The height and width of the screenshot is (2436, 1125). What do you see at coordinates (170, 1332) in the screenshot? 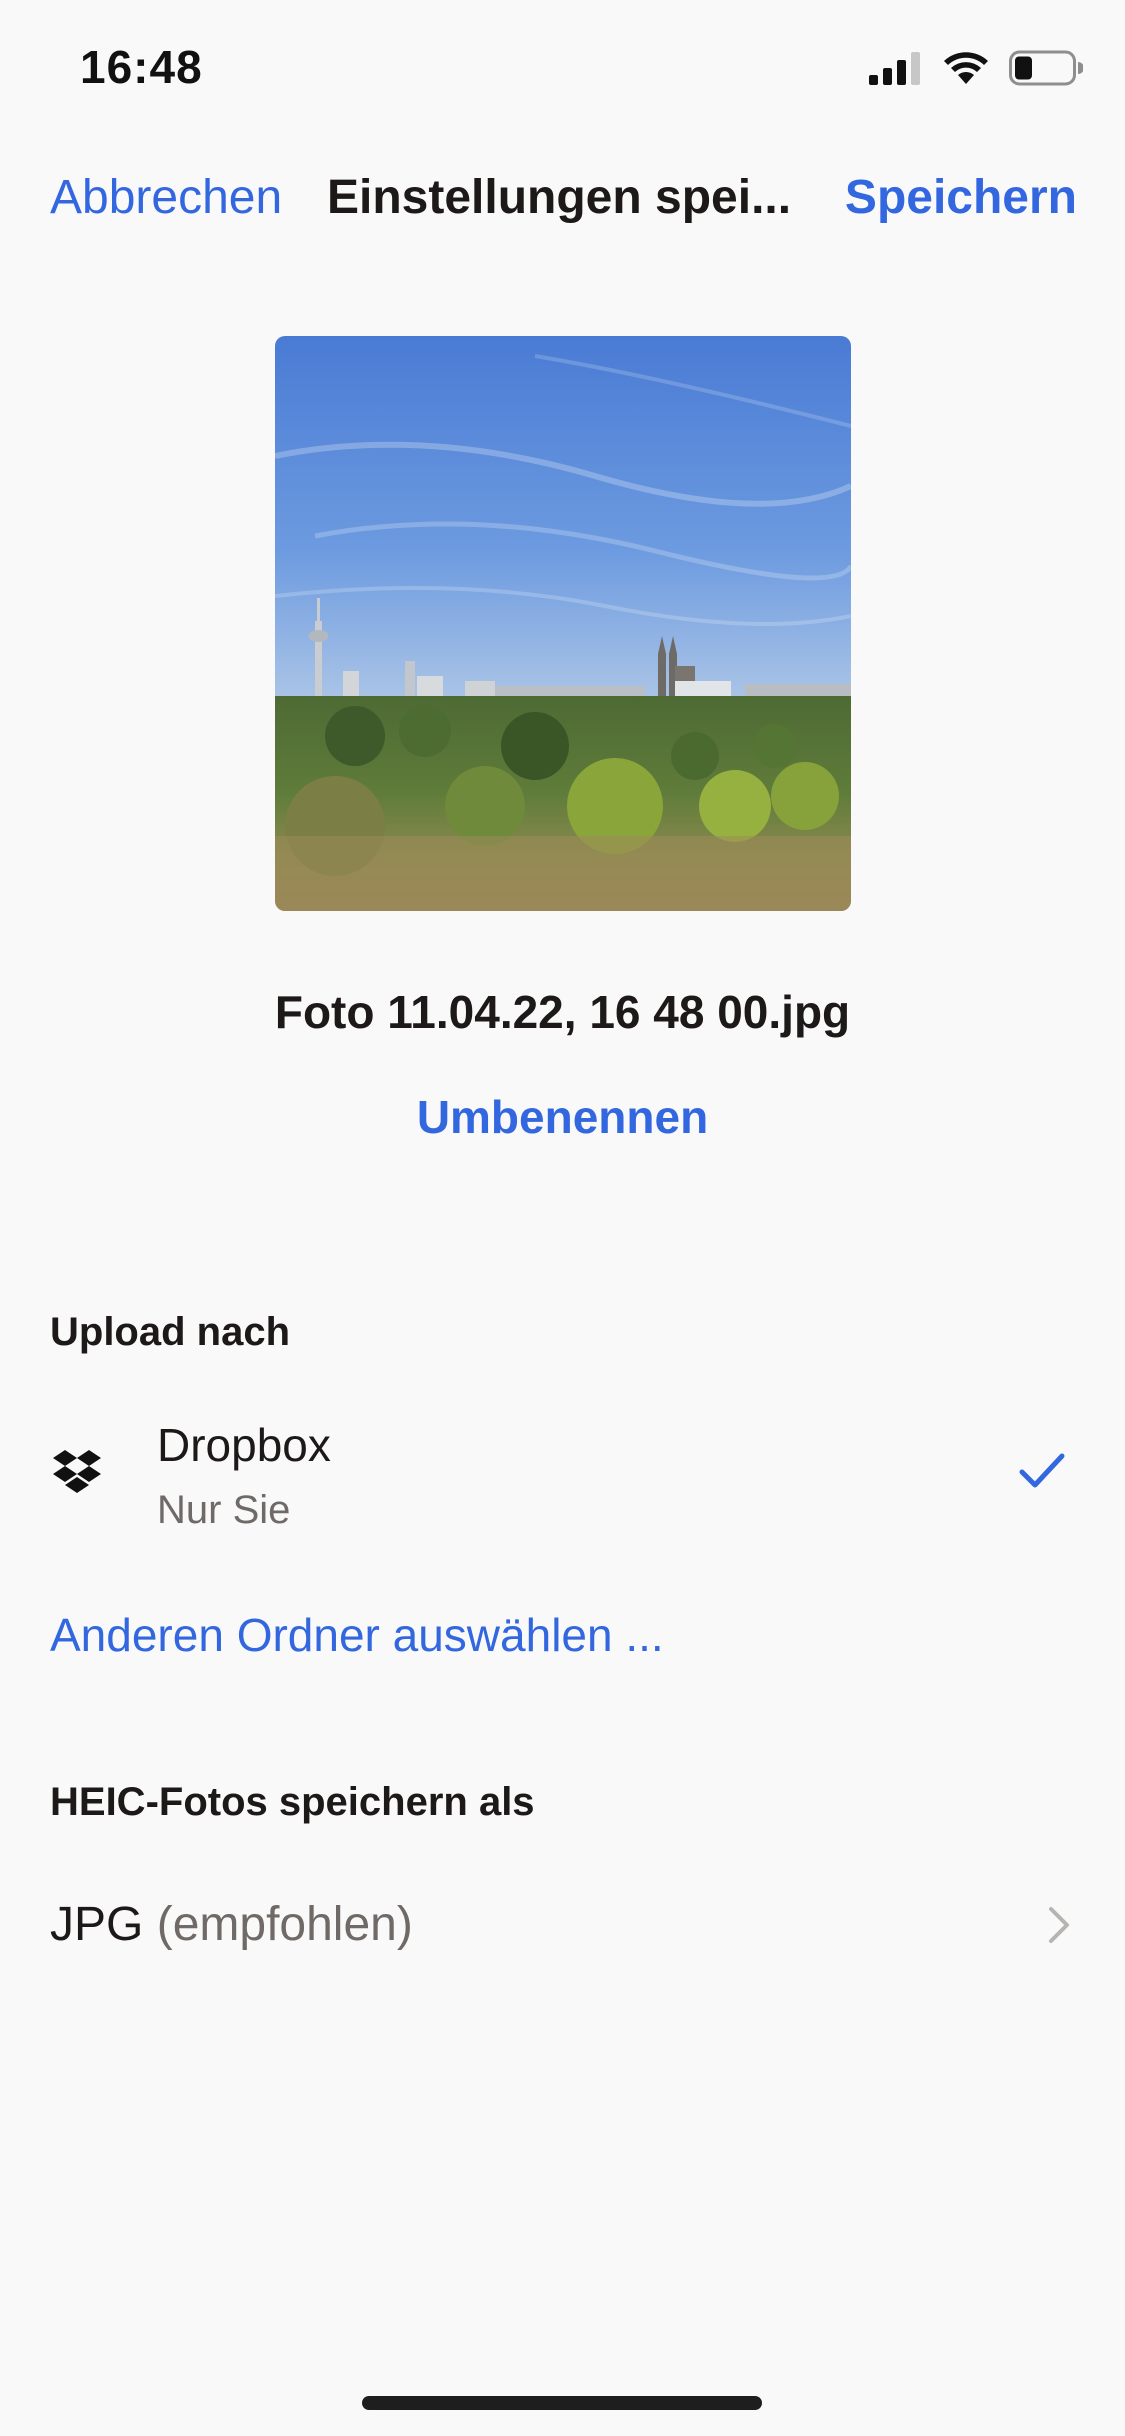
I see `upload-section-heading: Upload nach` at bounding box center [170, 1332].